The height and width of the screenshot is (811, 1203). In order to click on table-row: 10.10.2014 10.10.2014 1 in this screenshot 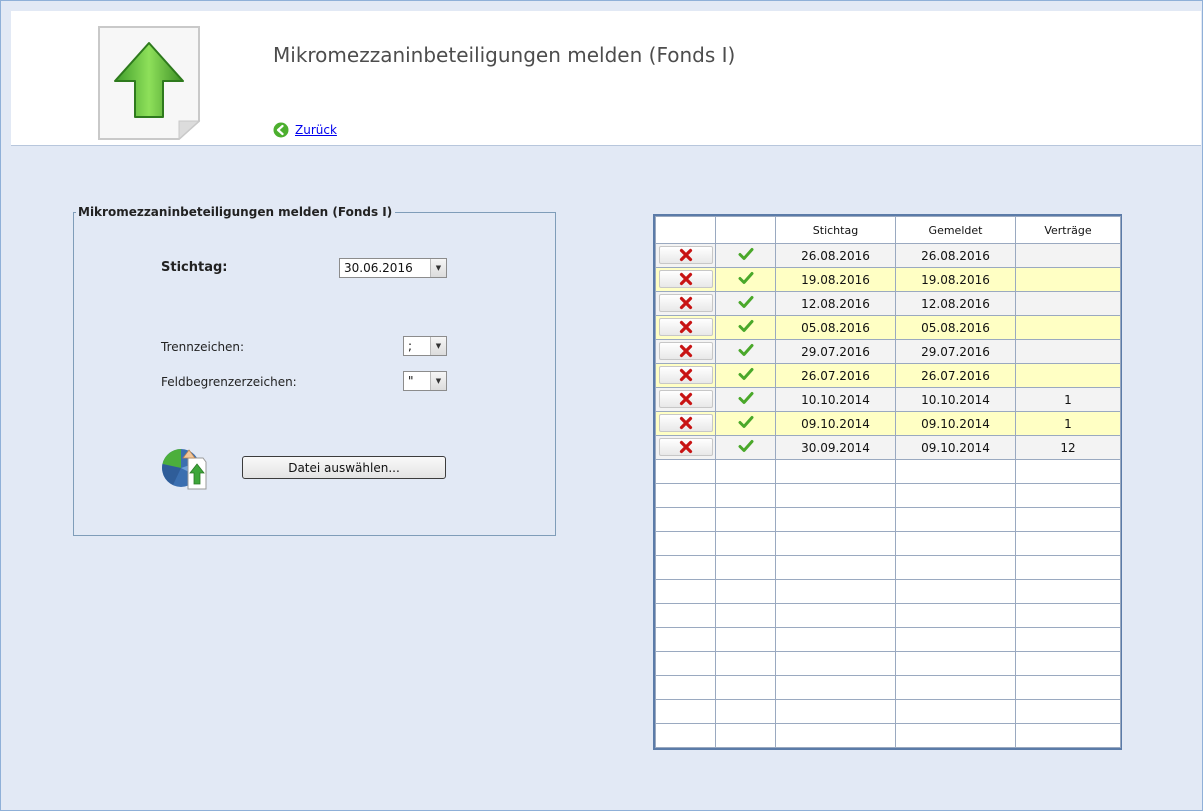, I will do `click(888, 399)`.